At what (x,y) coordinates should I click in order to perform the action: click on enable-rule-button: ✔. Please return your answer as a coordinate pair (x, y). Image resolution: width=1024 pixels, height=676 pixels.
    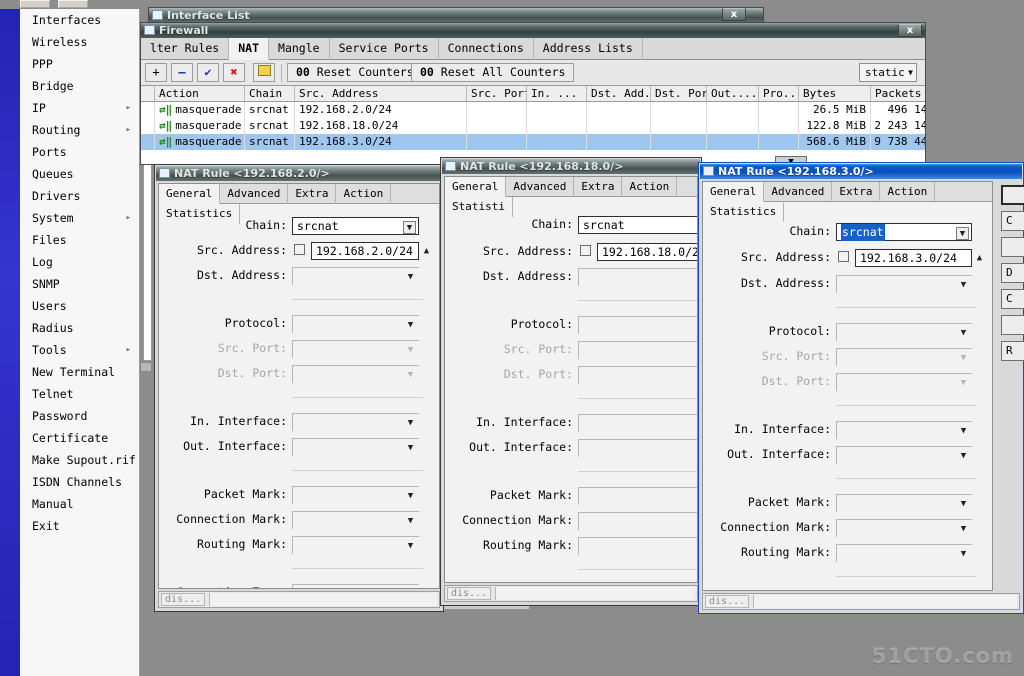
    Looking at the image, I should click on (208, 72).